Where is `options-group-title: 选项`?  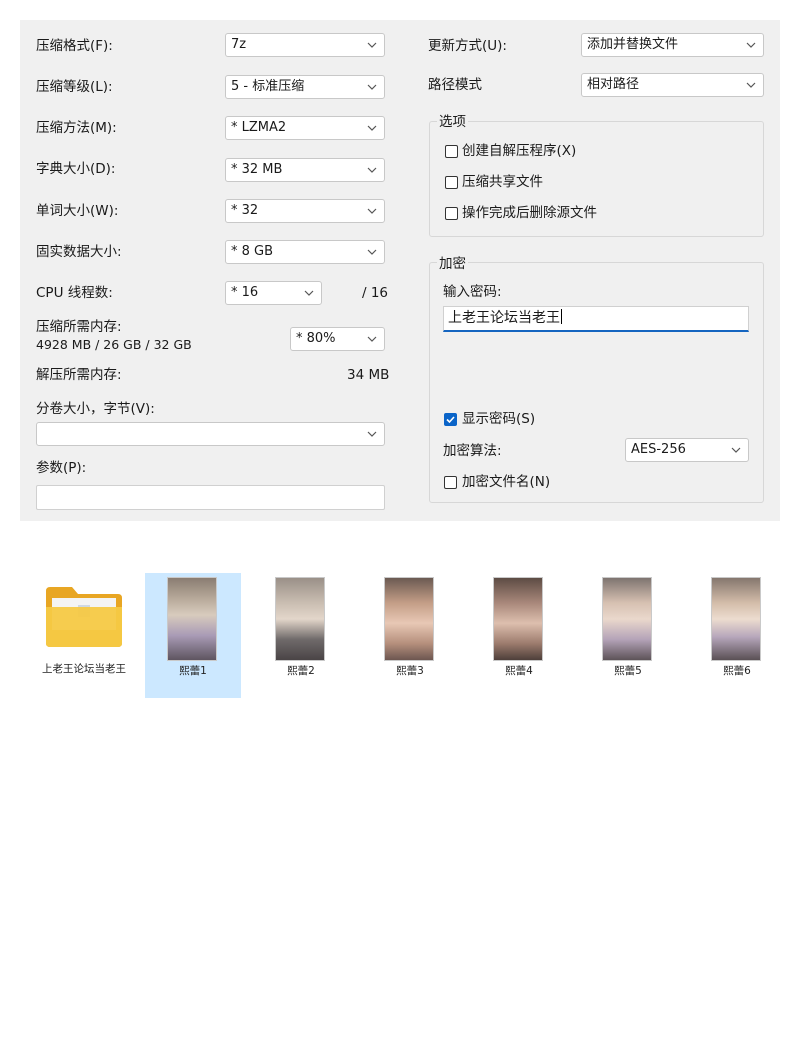
options-group-title: 选项 is located at coordinates (452, 122).